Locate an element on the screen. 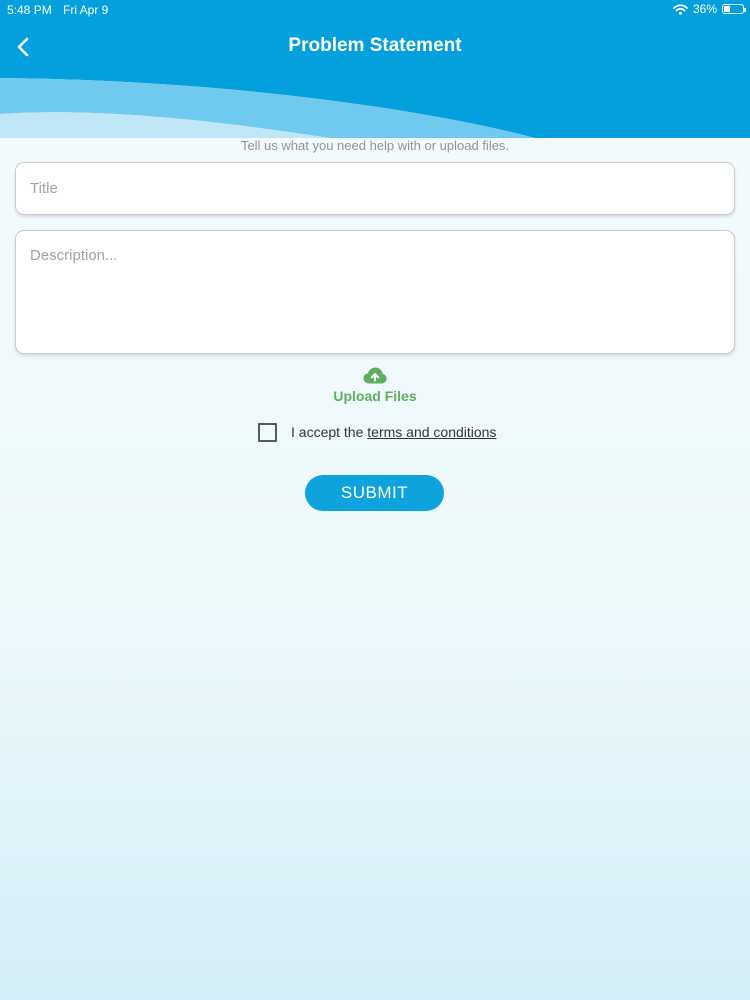  upload-files-label: Upload Files is located at coordinates (375, 396).